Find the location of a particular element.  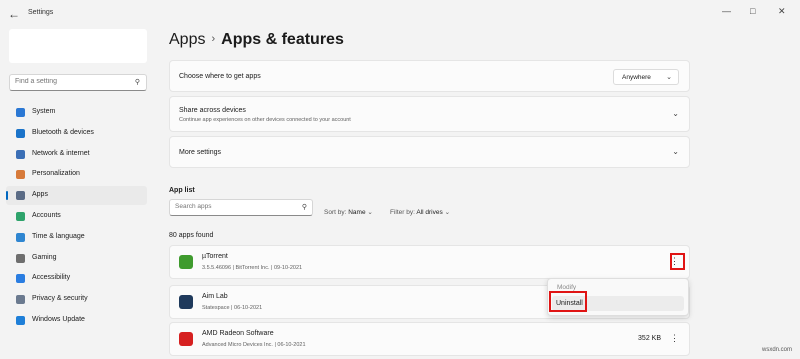

sidebar-item-accounts: Accounts is located at coordinates (76, 216).